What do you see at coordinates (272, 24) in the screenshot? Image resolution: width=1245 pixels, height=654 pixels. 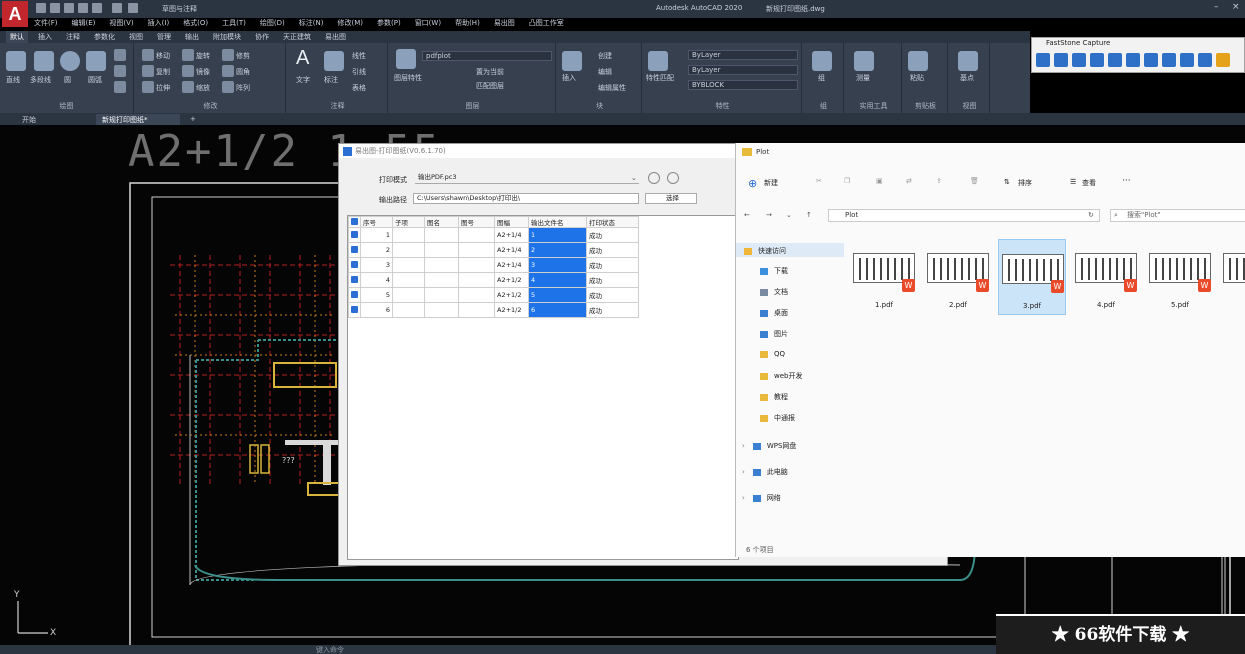 I see `menu-item: 绘图(D)` at bounding box center [272, 24].